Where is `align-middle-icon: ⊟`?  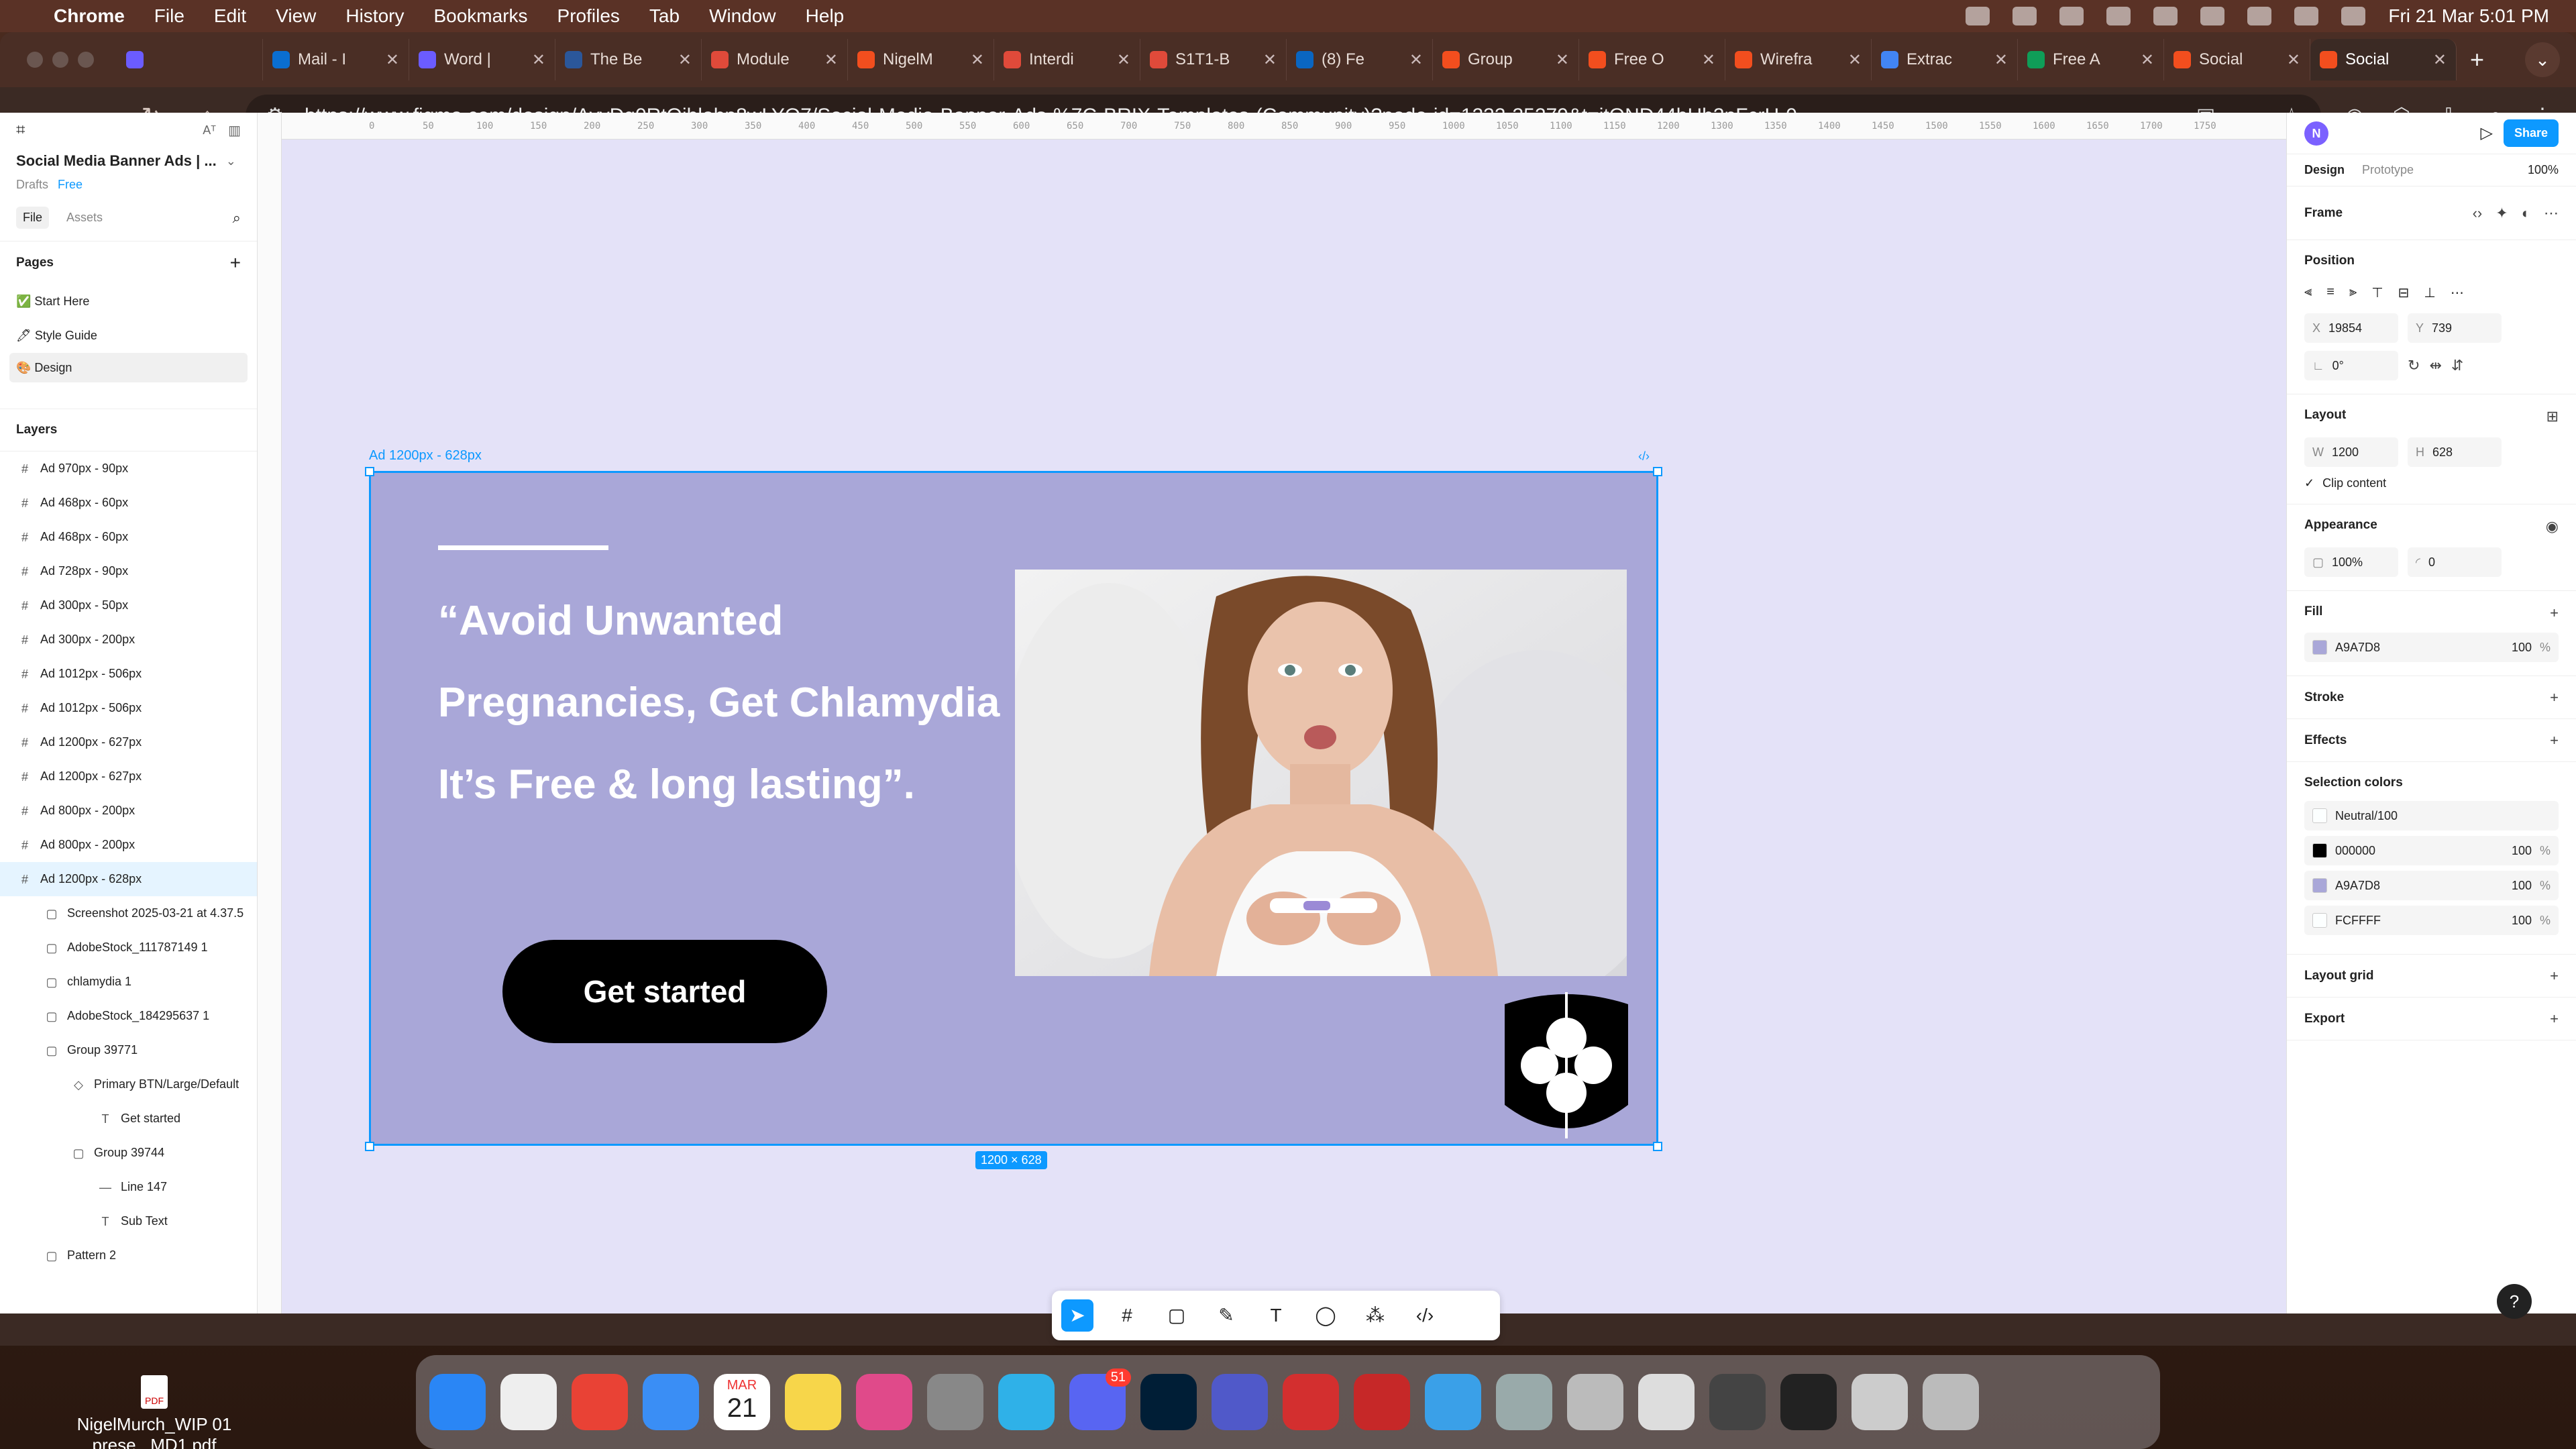 align-middle-icon: ⊟ is located at coordinates (2404, 292).